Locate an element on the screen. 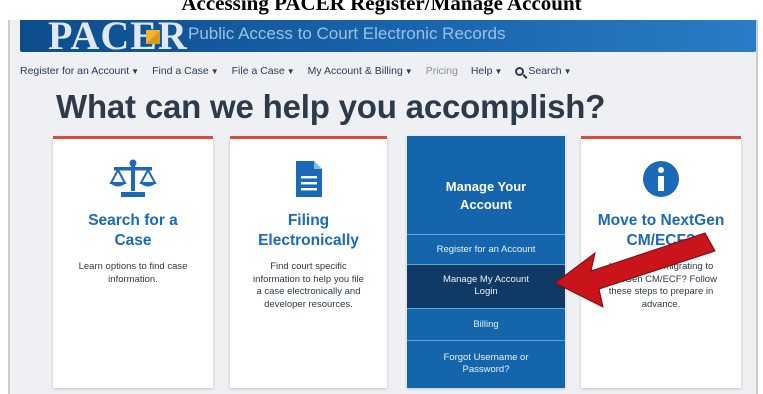 Image resolution: width=763 pixels, height=394 pixels. scales-icon is located at coordinates (133, 179).